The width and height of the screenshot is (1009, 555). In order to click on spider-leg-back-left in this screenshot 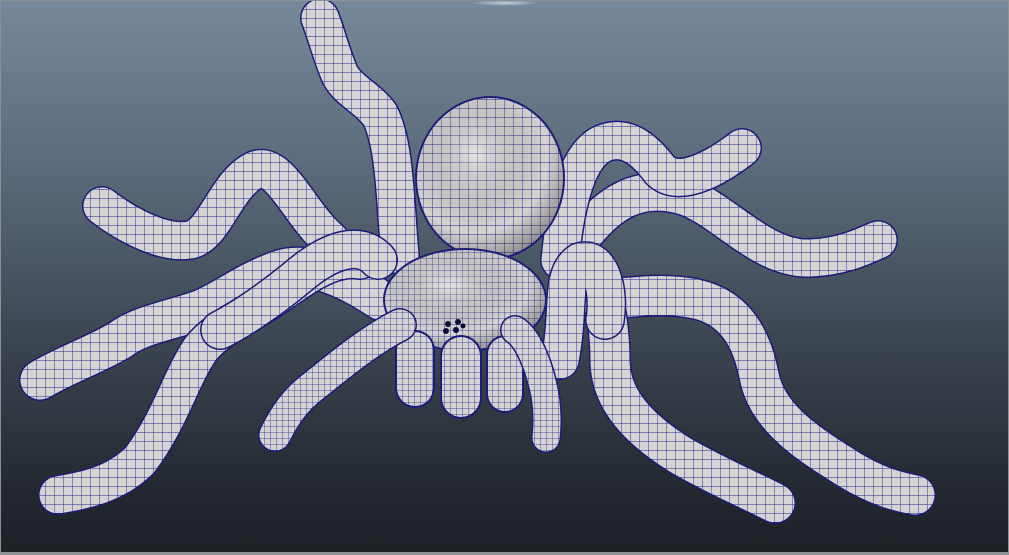, I will do `click(216, 205)`.